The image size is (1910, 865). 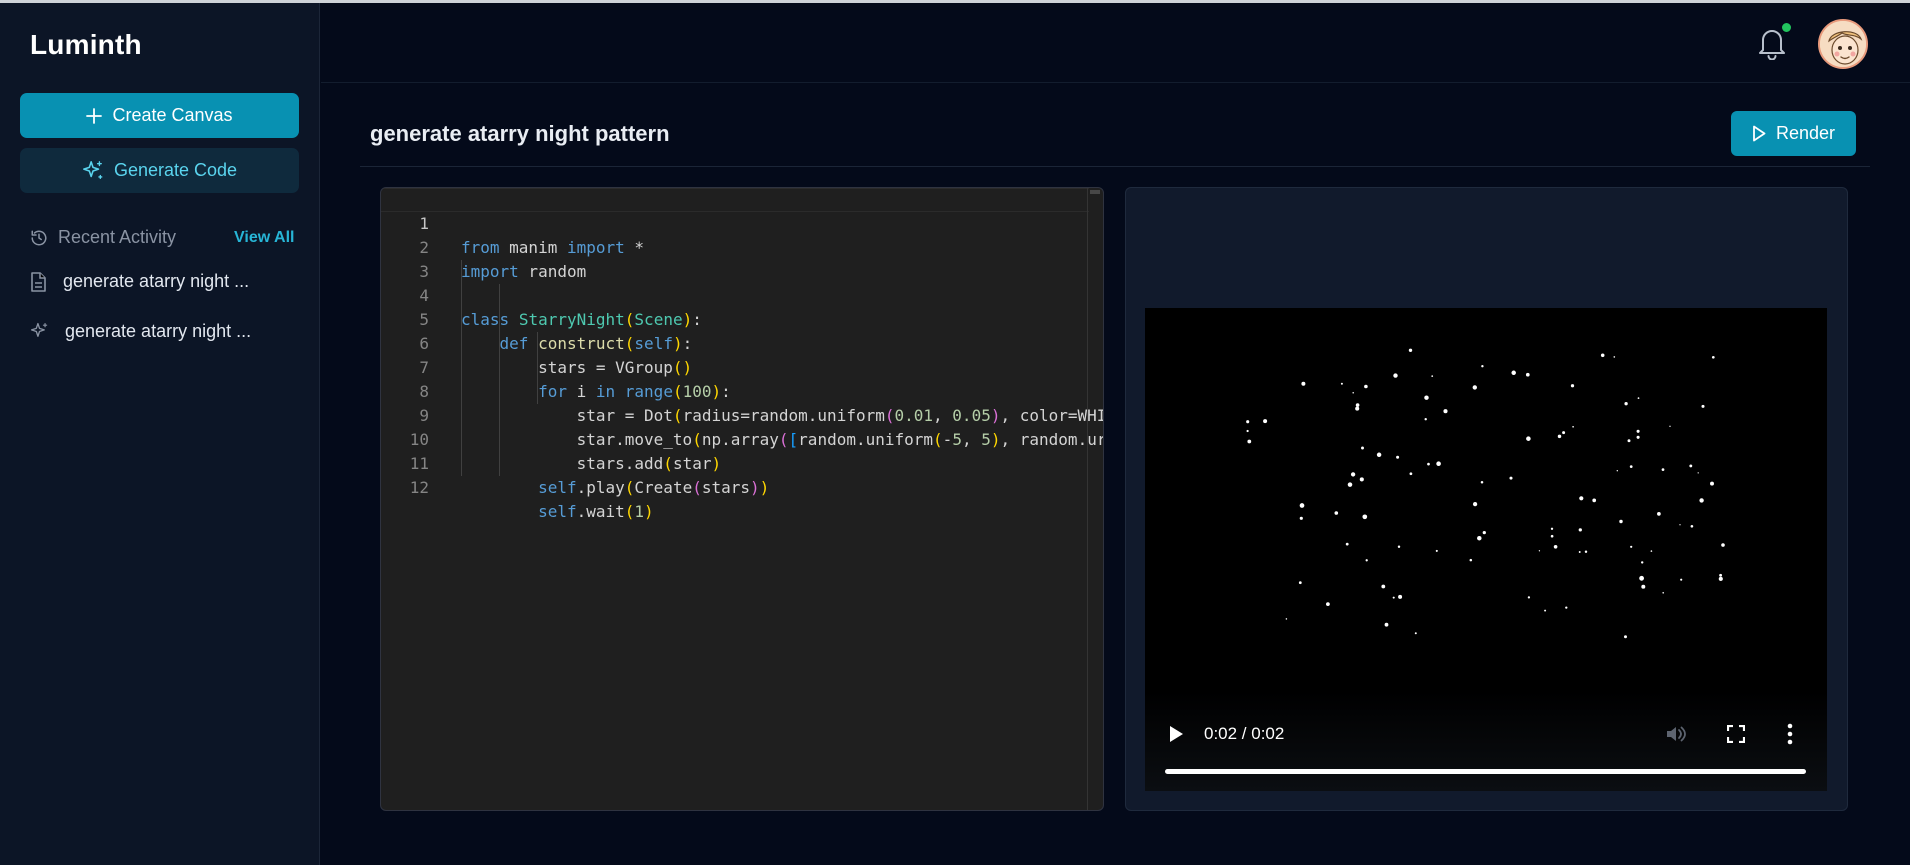 I want to click on video-time: 0:02 / 0:02, so click(x=1244, y=733).